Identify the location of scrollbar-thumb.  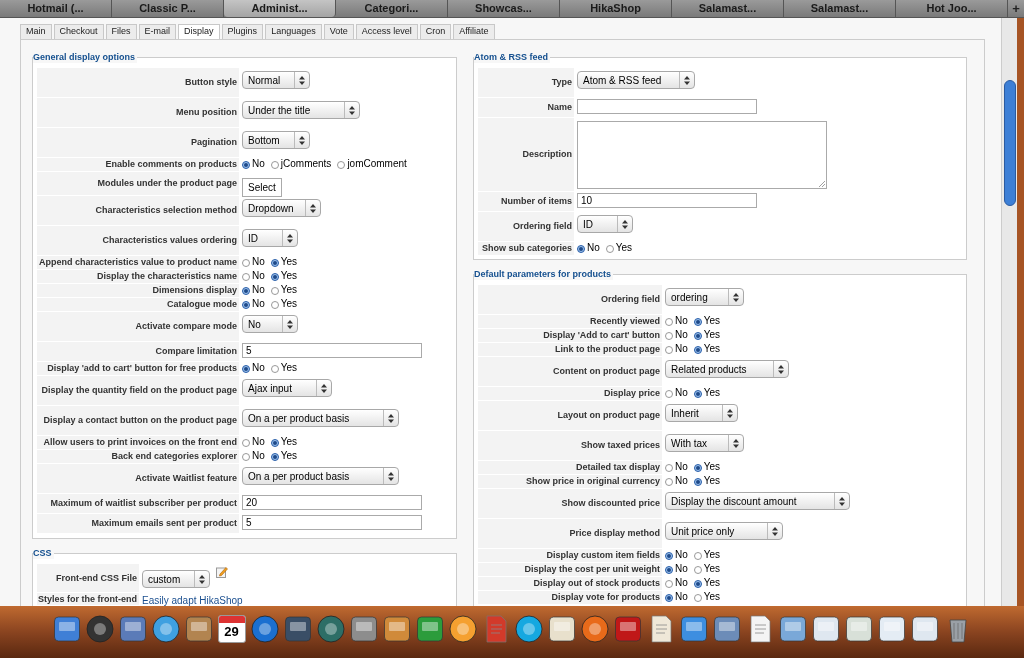
(1009, 143).